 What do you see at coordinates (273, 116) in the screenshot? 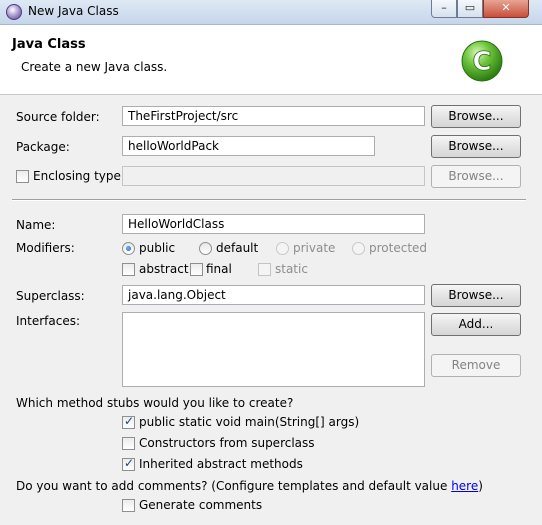
I see `source-folder-field: TheFirstProject/src` at bounding box center [273, 116].